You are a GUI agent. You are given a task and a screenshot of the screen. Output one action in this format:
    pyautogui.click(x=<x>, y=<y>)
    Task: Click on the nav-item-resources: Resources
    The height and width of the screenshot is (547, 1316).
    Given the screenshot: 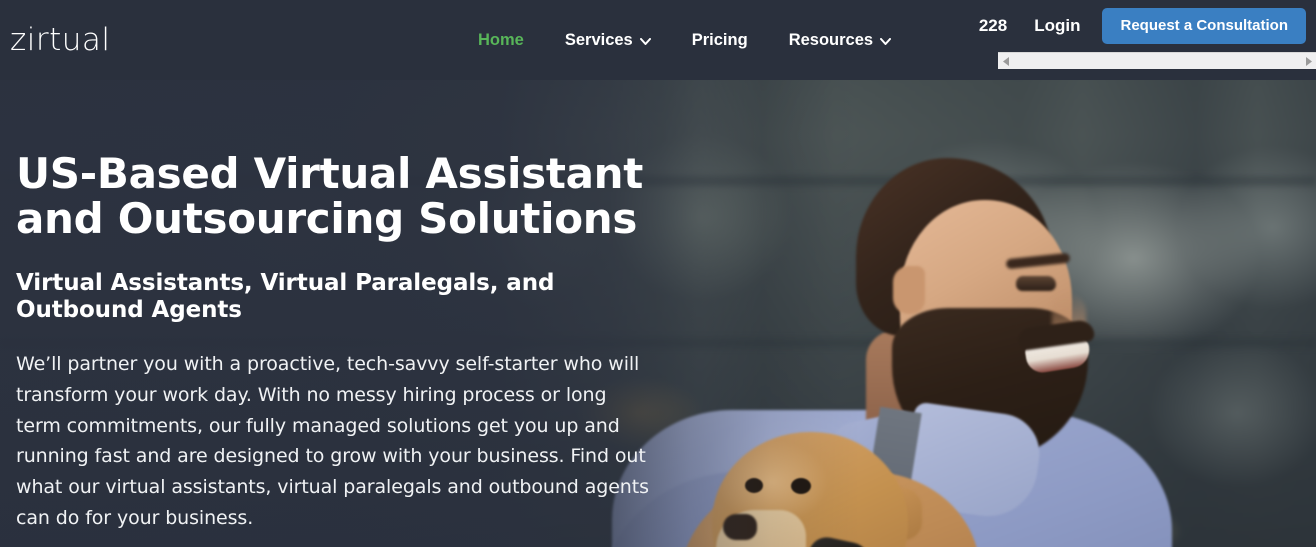 What is the action you would take?
    pyautogui.click(x=840, y=40)
    